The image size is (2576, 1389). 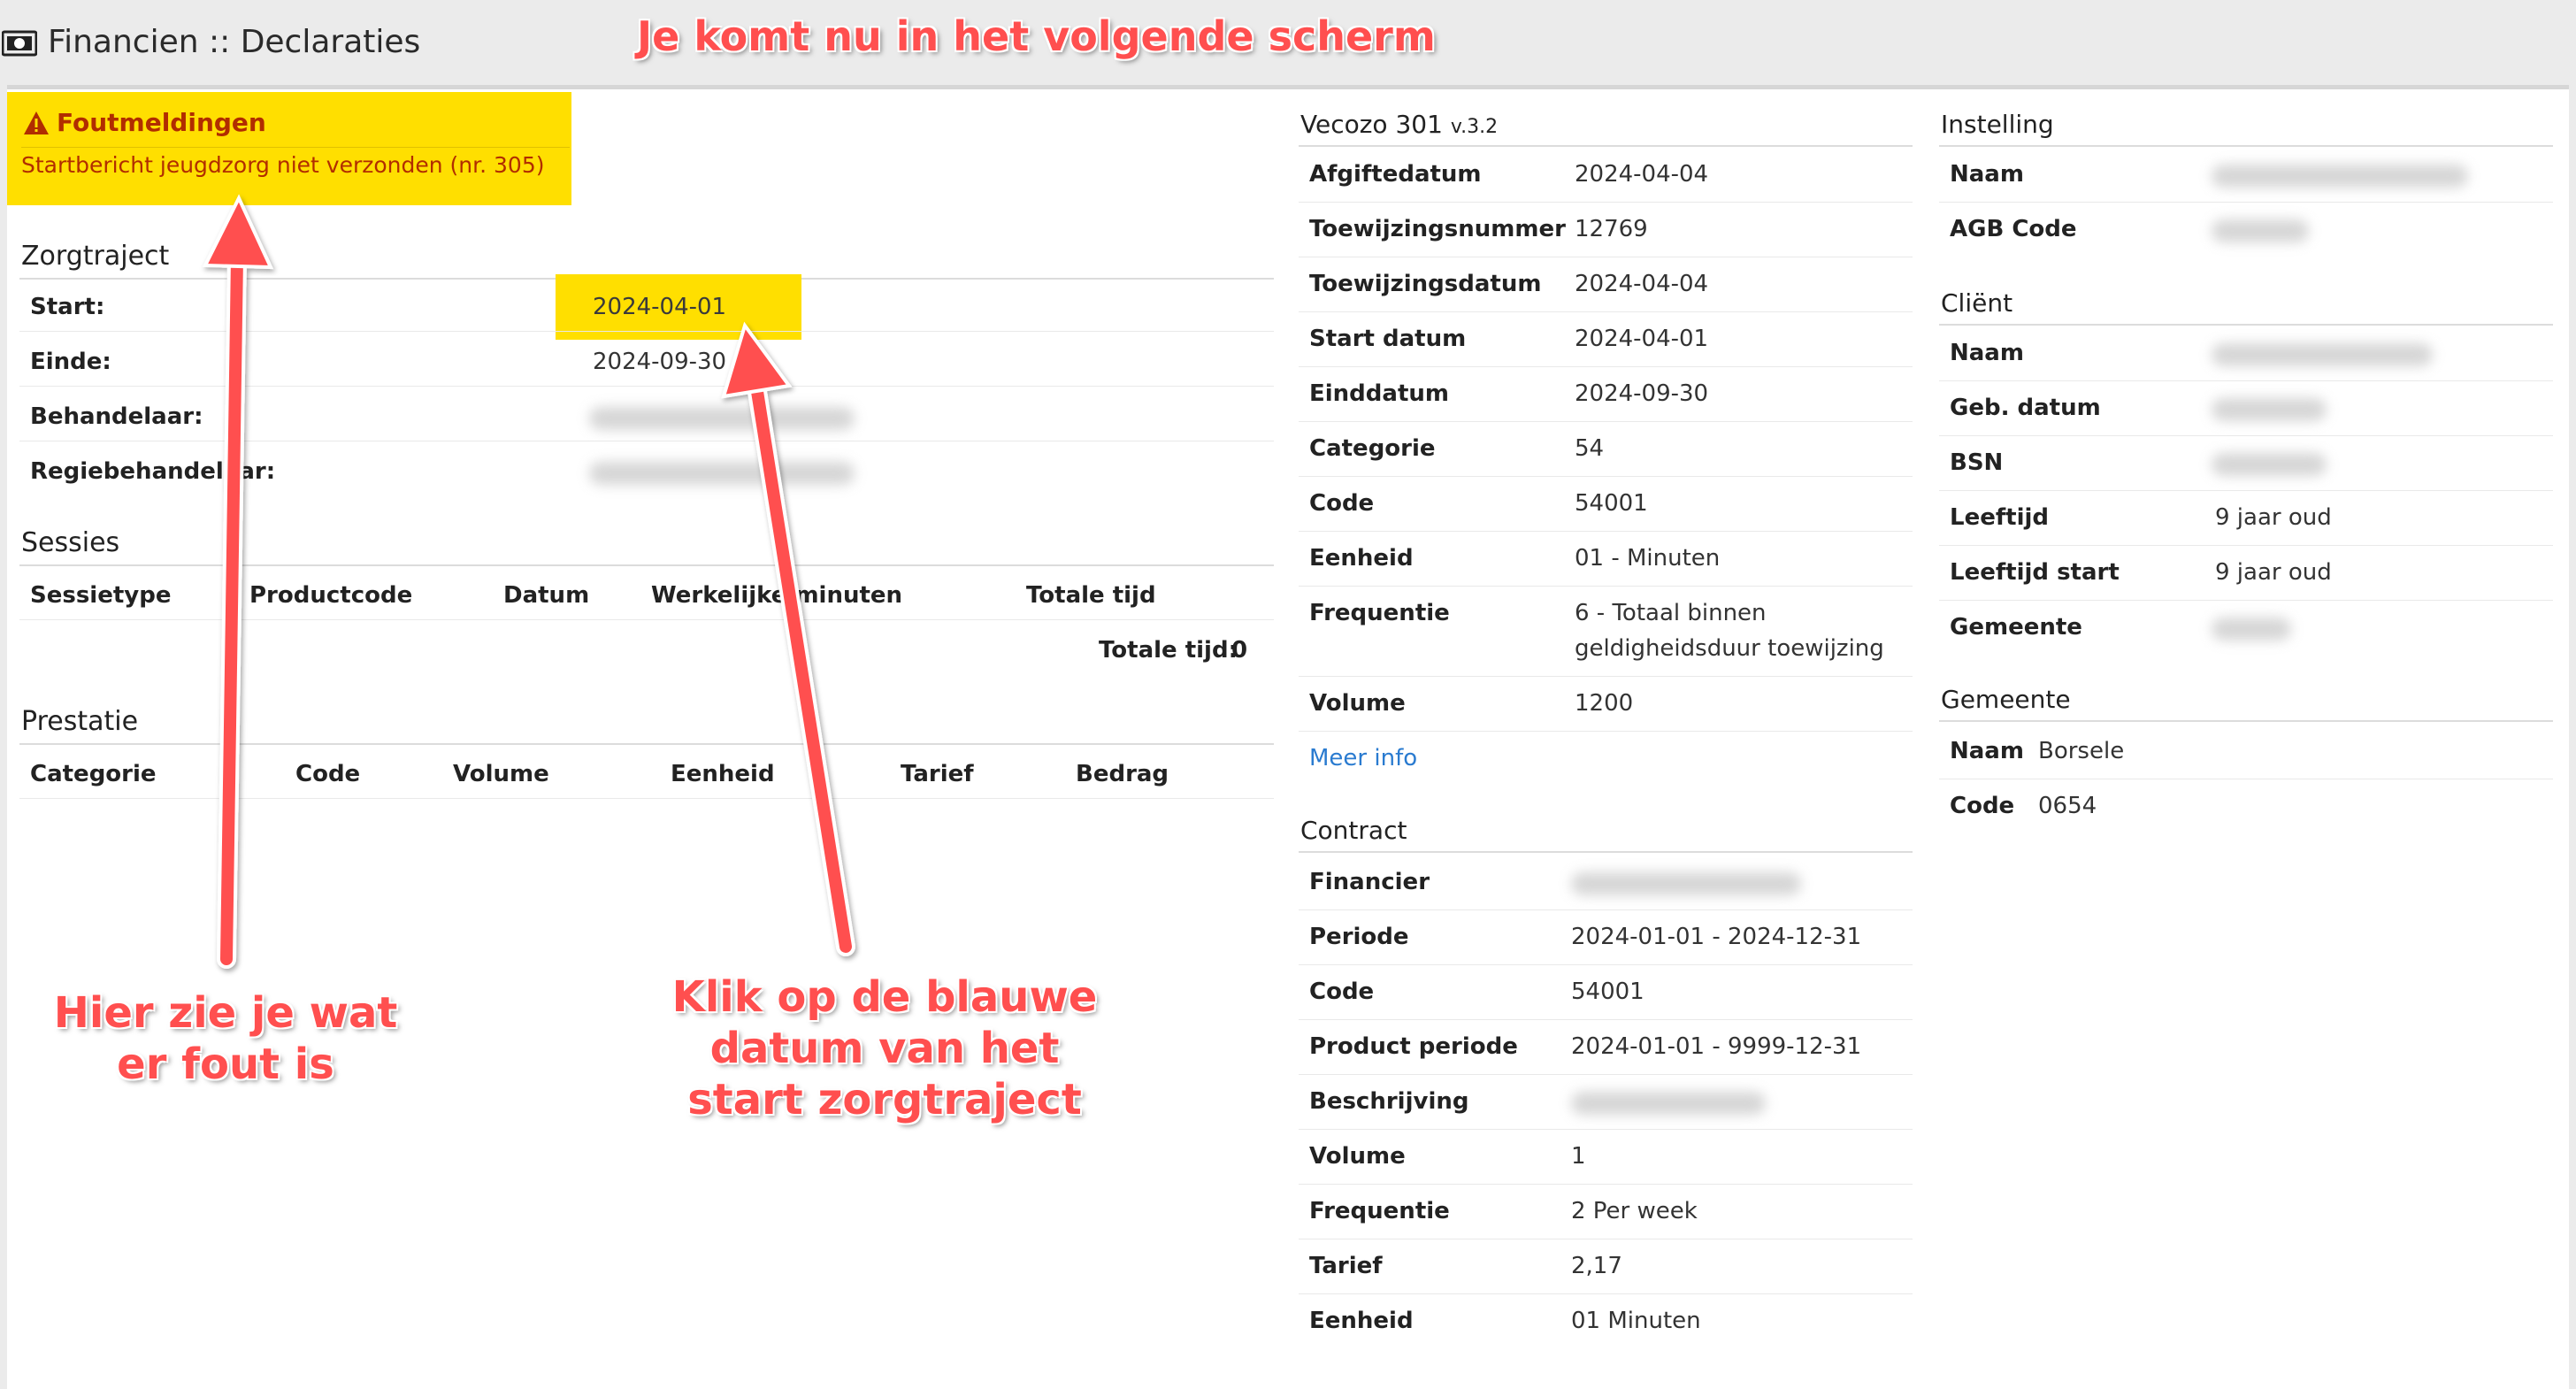 I want to click on zorgtraject-start-date-link: 2024-04-01, so click(x=659, y=307).